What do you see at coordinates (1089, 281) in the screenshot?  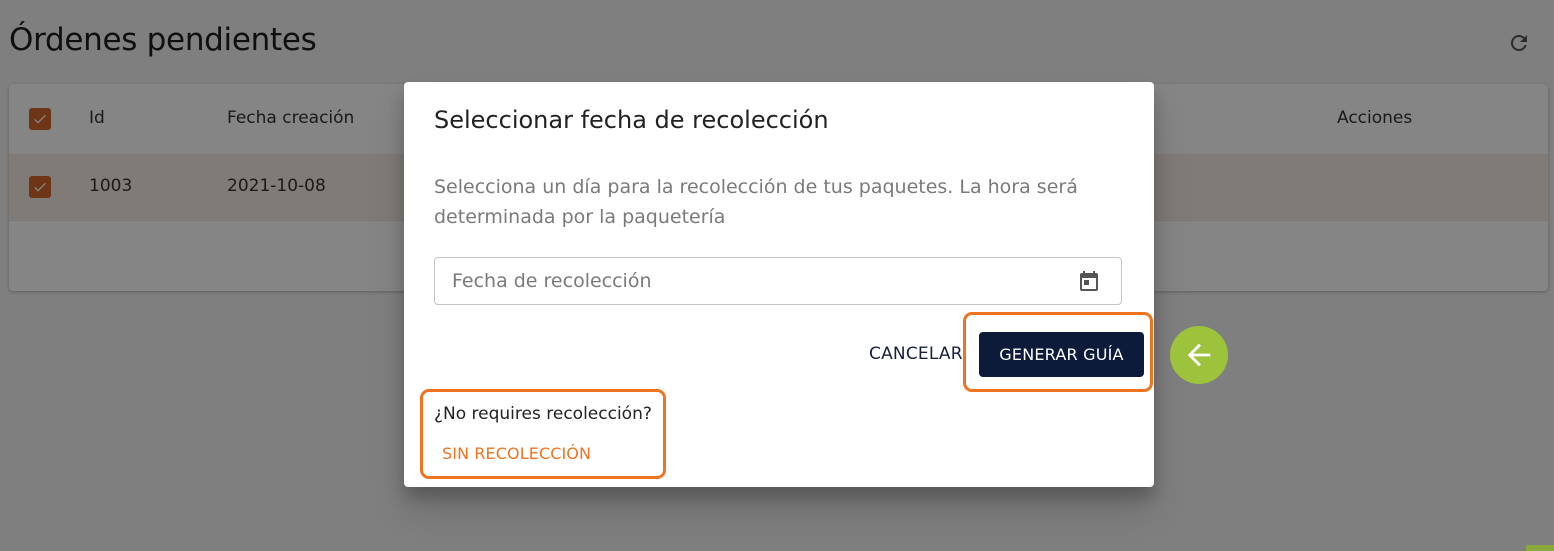 I see `calendar-icon` at bounding box center [1089, 281].